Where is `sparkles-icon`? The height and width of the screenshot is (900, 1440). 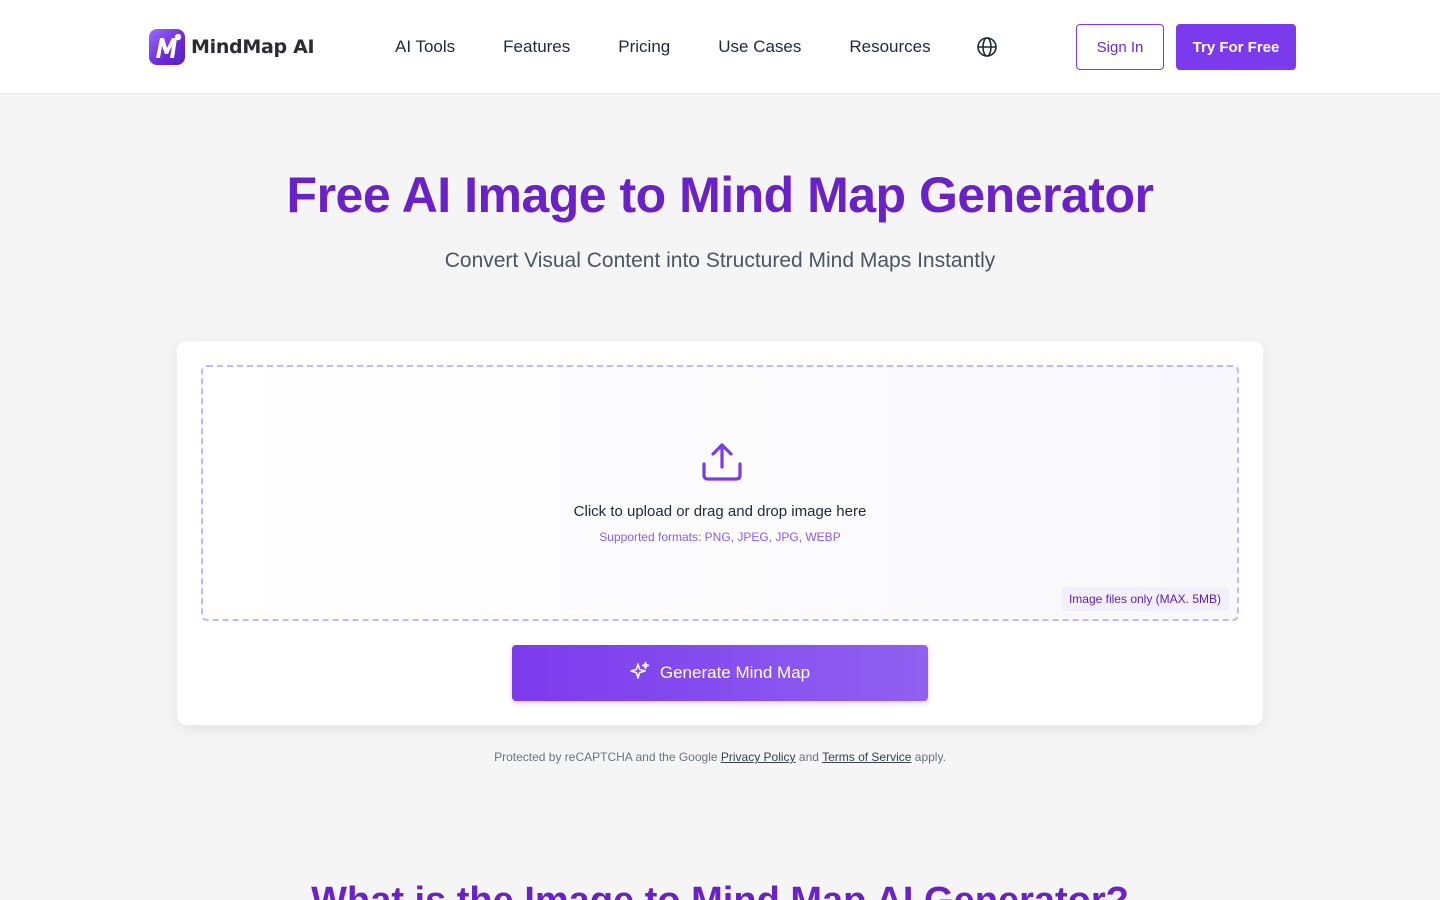
sparkles-icon is located at coordinates (640, 673).